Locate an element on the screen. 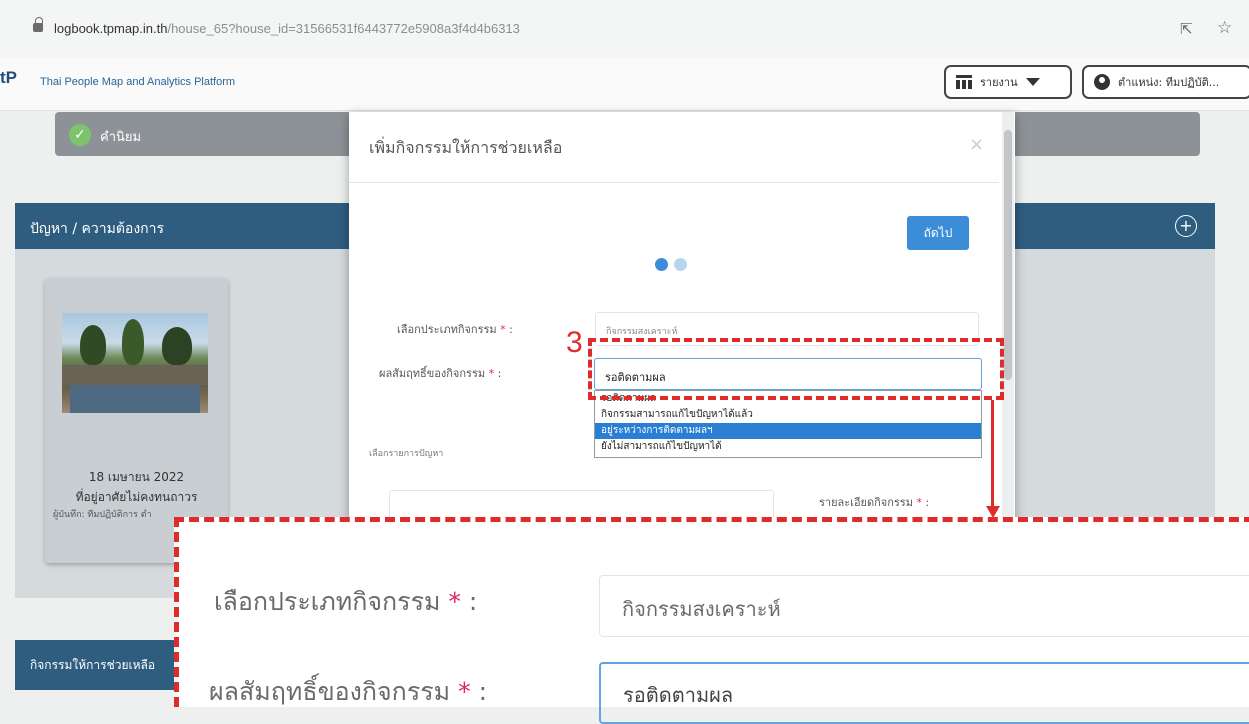  result-option: ยังไม่สามารถแก้ไขปัญหาได้ is located at coordinates (788, 447).